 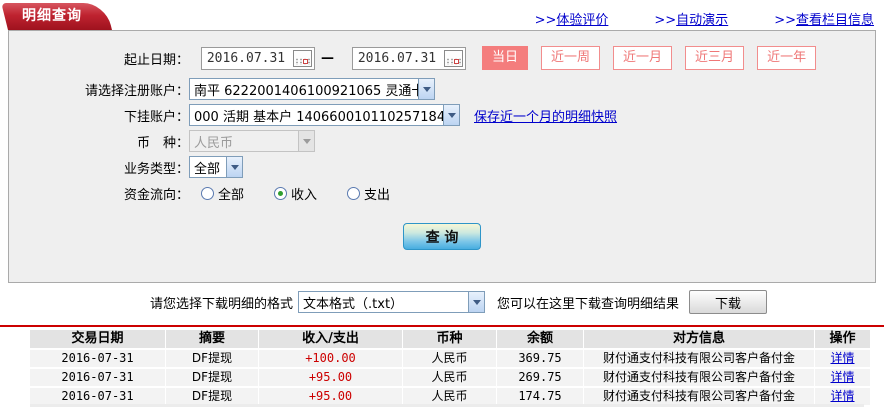 I want to click on header-action: 操作, so click(x=842, y=339).